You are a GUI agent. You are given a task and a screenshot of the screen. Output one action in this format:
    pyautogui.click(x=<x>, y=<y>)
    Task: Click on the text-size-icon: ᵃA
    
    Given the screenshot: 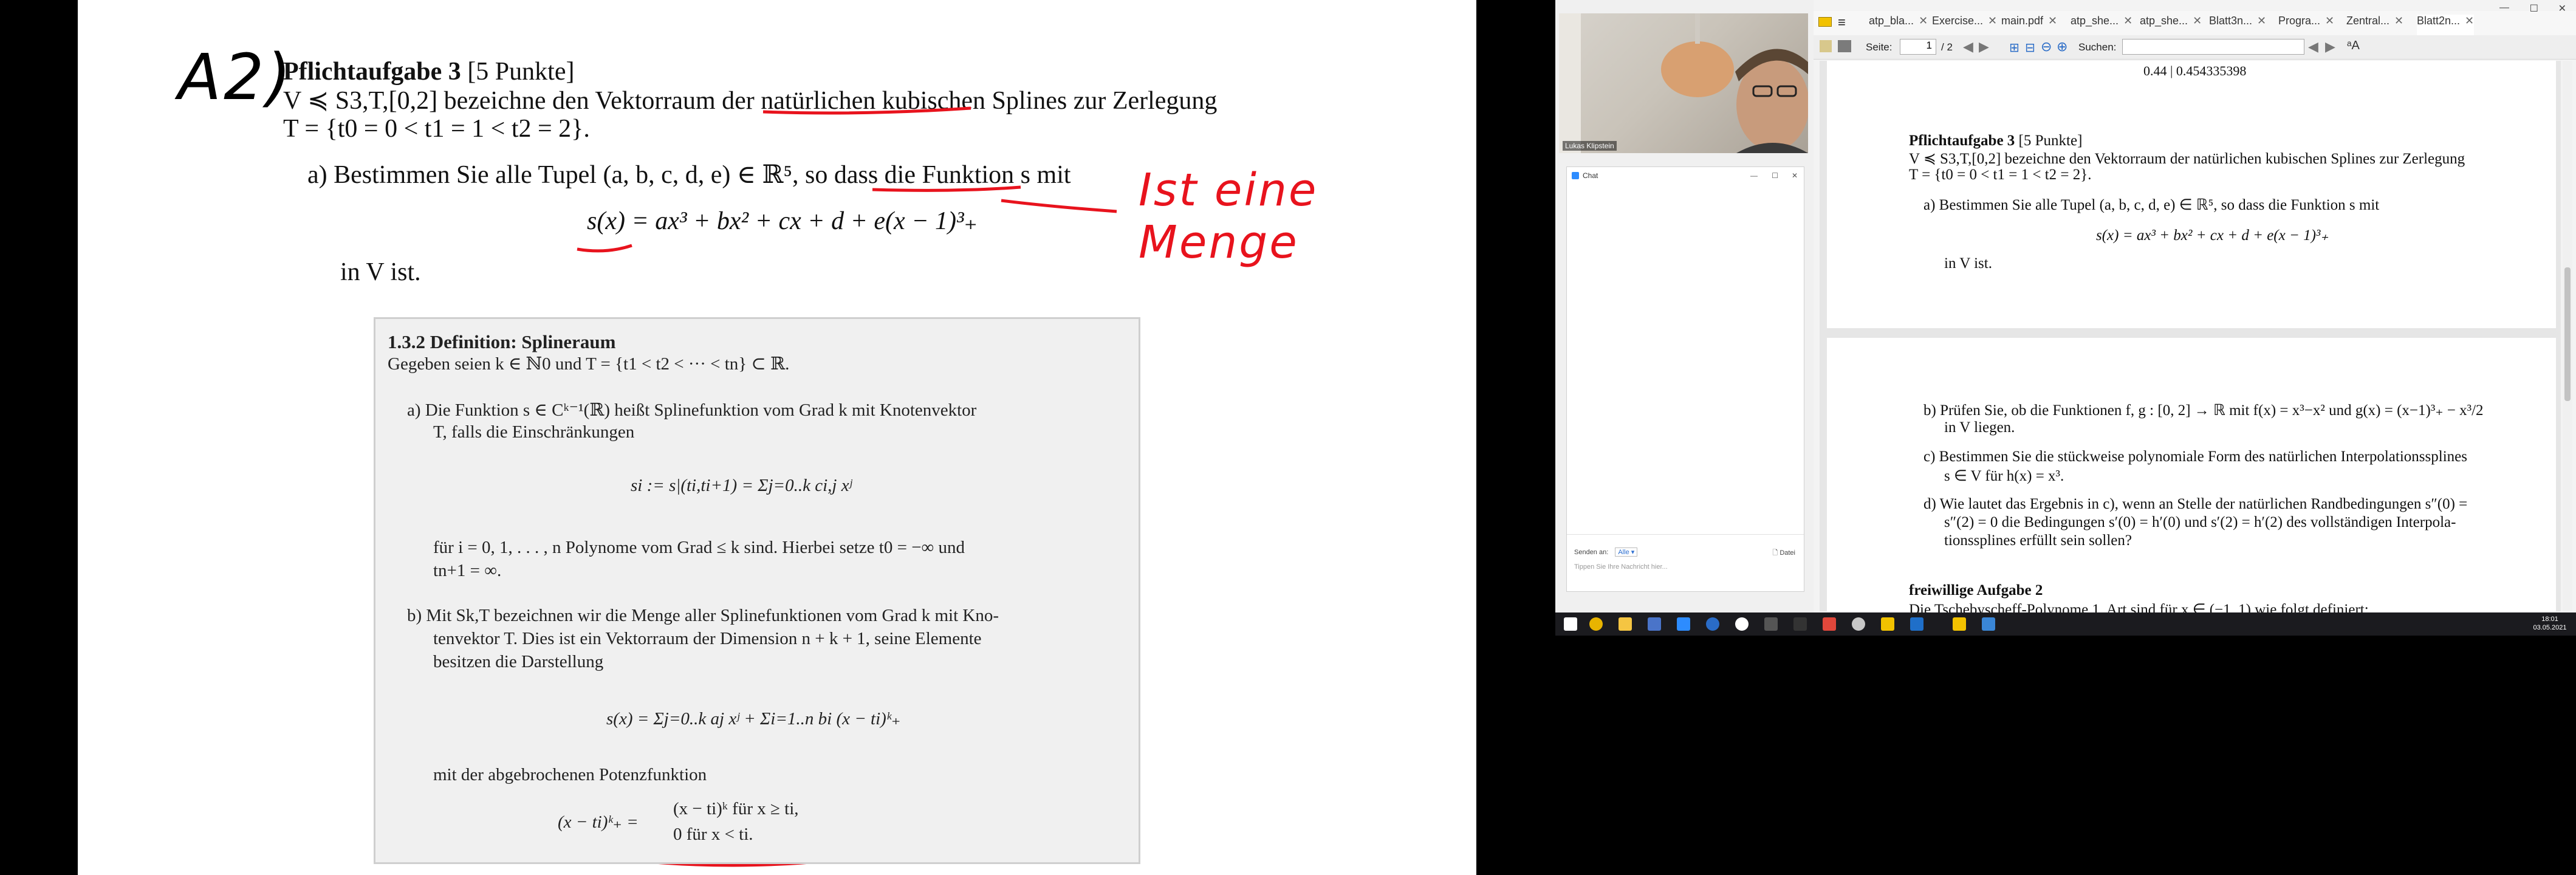 What is the action you would take?
    pyautogui.click(x=2353, y=46)
    